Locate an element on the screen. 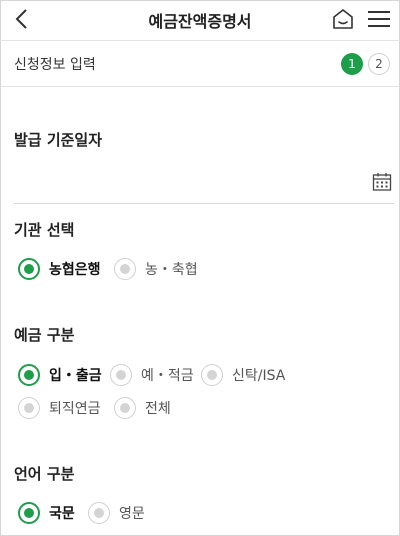 The image size is (400, 536). header-divider is located at coordinates (200, 40).